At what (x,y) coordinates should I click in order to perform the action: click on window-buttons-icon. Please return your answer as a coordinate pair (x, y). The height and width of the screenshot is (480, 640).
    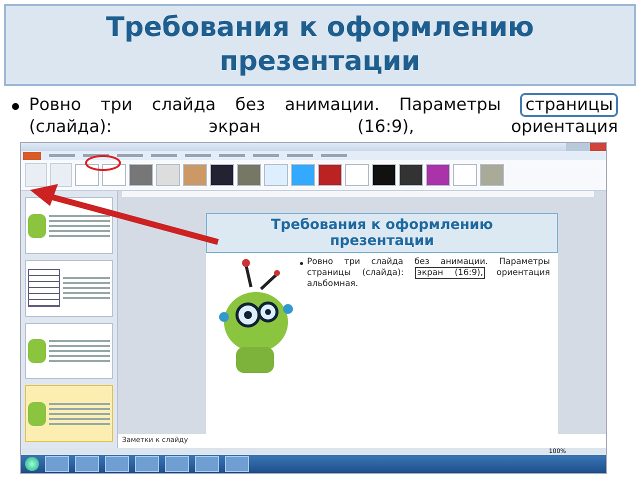
    Looking at the image, I should click on (586, 147).